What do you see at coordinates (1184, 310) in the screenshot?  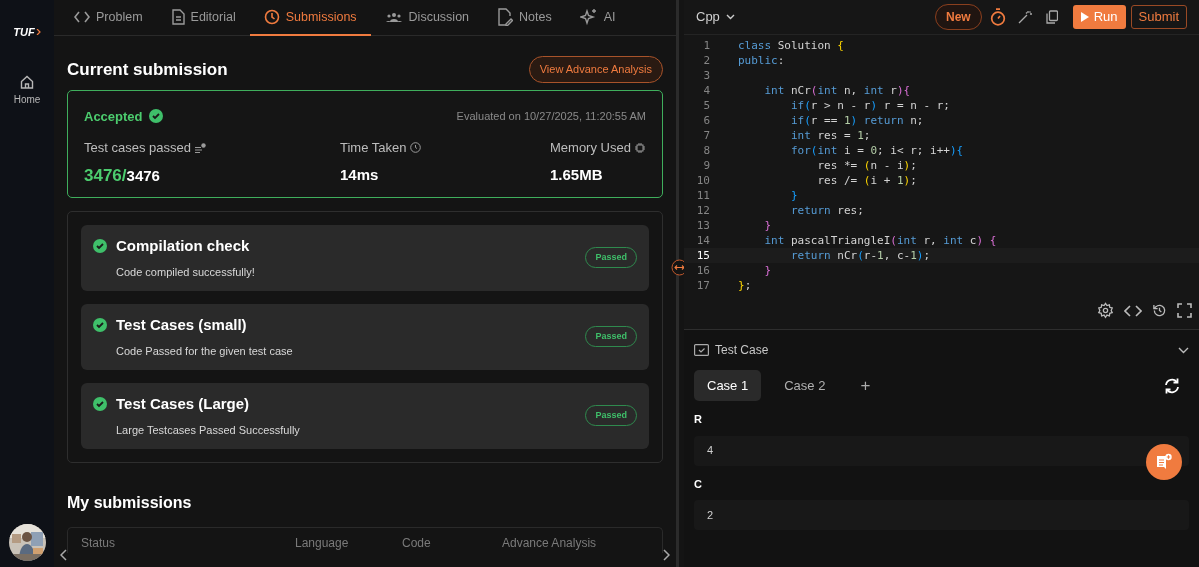 I see `fullscreen-icon` at bounding box center [1184, 310].